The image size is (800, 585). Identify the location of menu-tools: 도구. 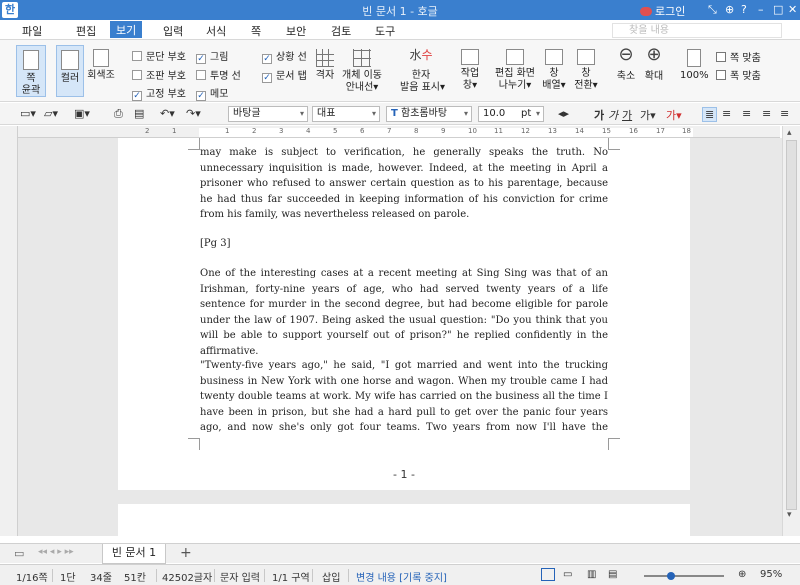
(385, 31).